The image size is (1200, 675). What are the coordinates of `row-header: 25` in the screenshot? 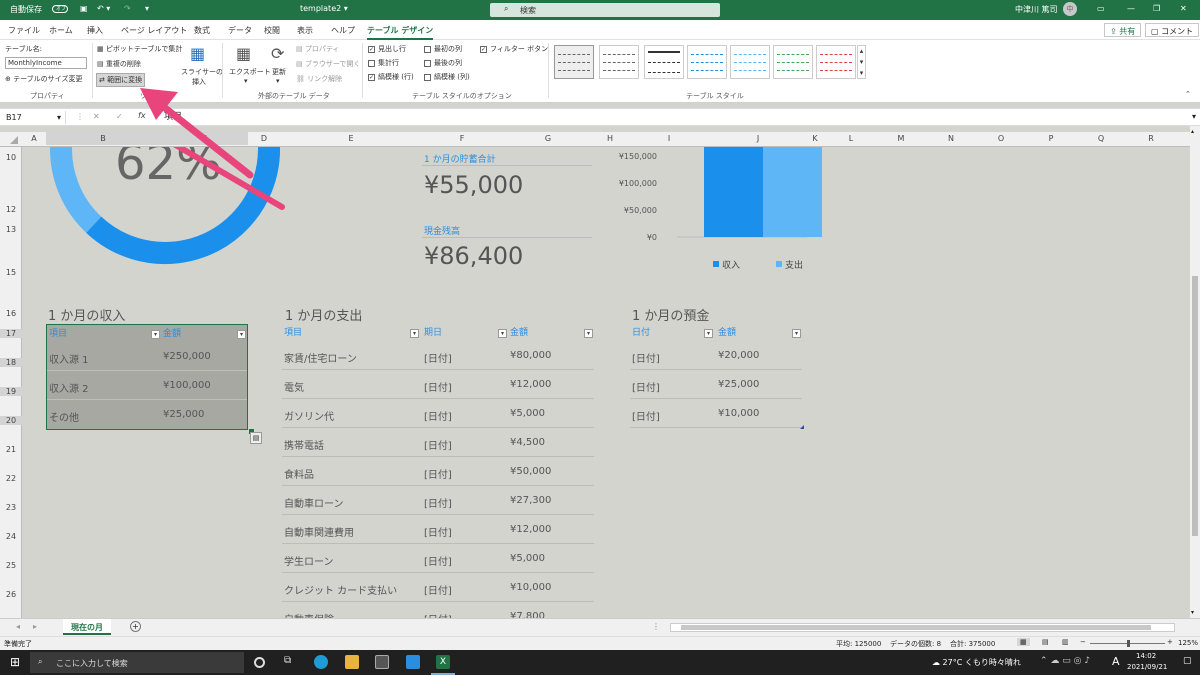 It's located at (11, 565).